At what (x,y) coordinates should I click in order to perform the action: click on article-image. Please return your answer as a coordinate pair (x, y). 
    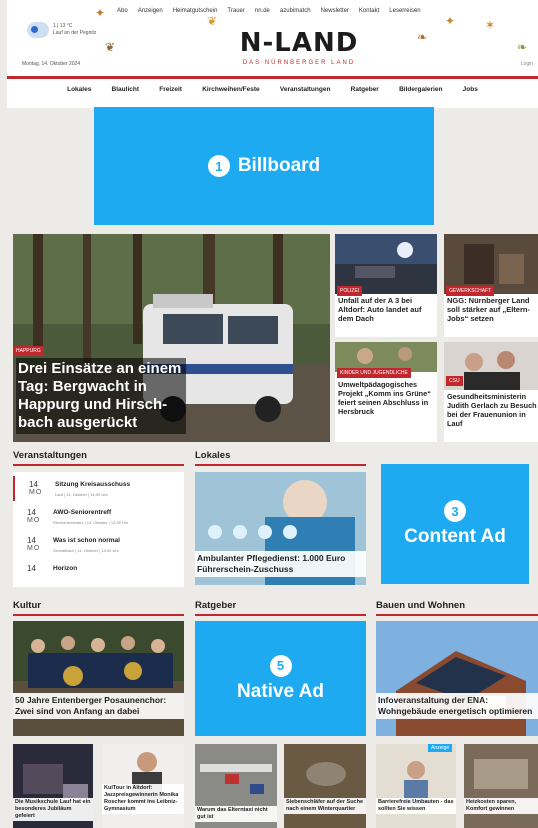
    Looking at the image, I should click on (501, 786).